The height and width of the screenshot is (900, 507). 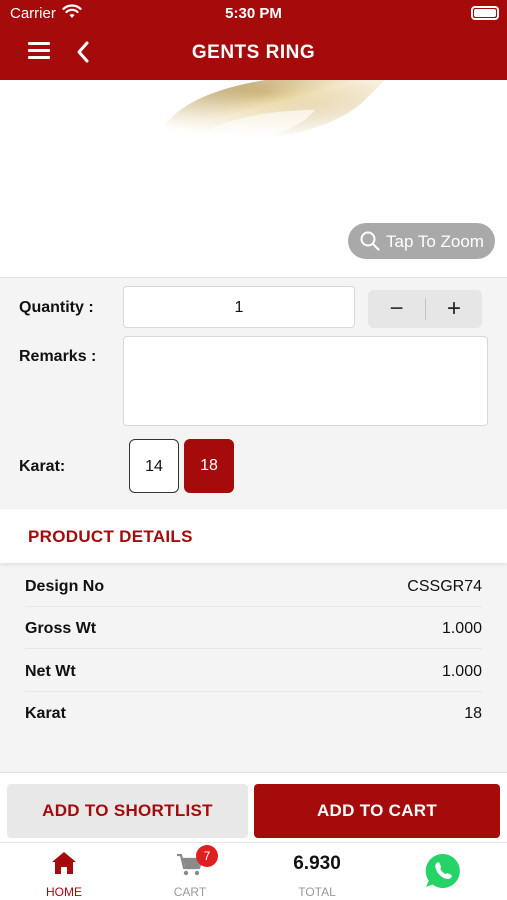 What do you see at coordinates (253, 536) in the screenshot?
I see `product-details-header: PRODUCT DETAILS` at bounding box center [253, 536].